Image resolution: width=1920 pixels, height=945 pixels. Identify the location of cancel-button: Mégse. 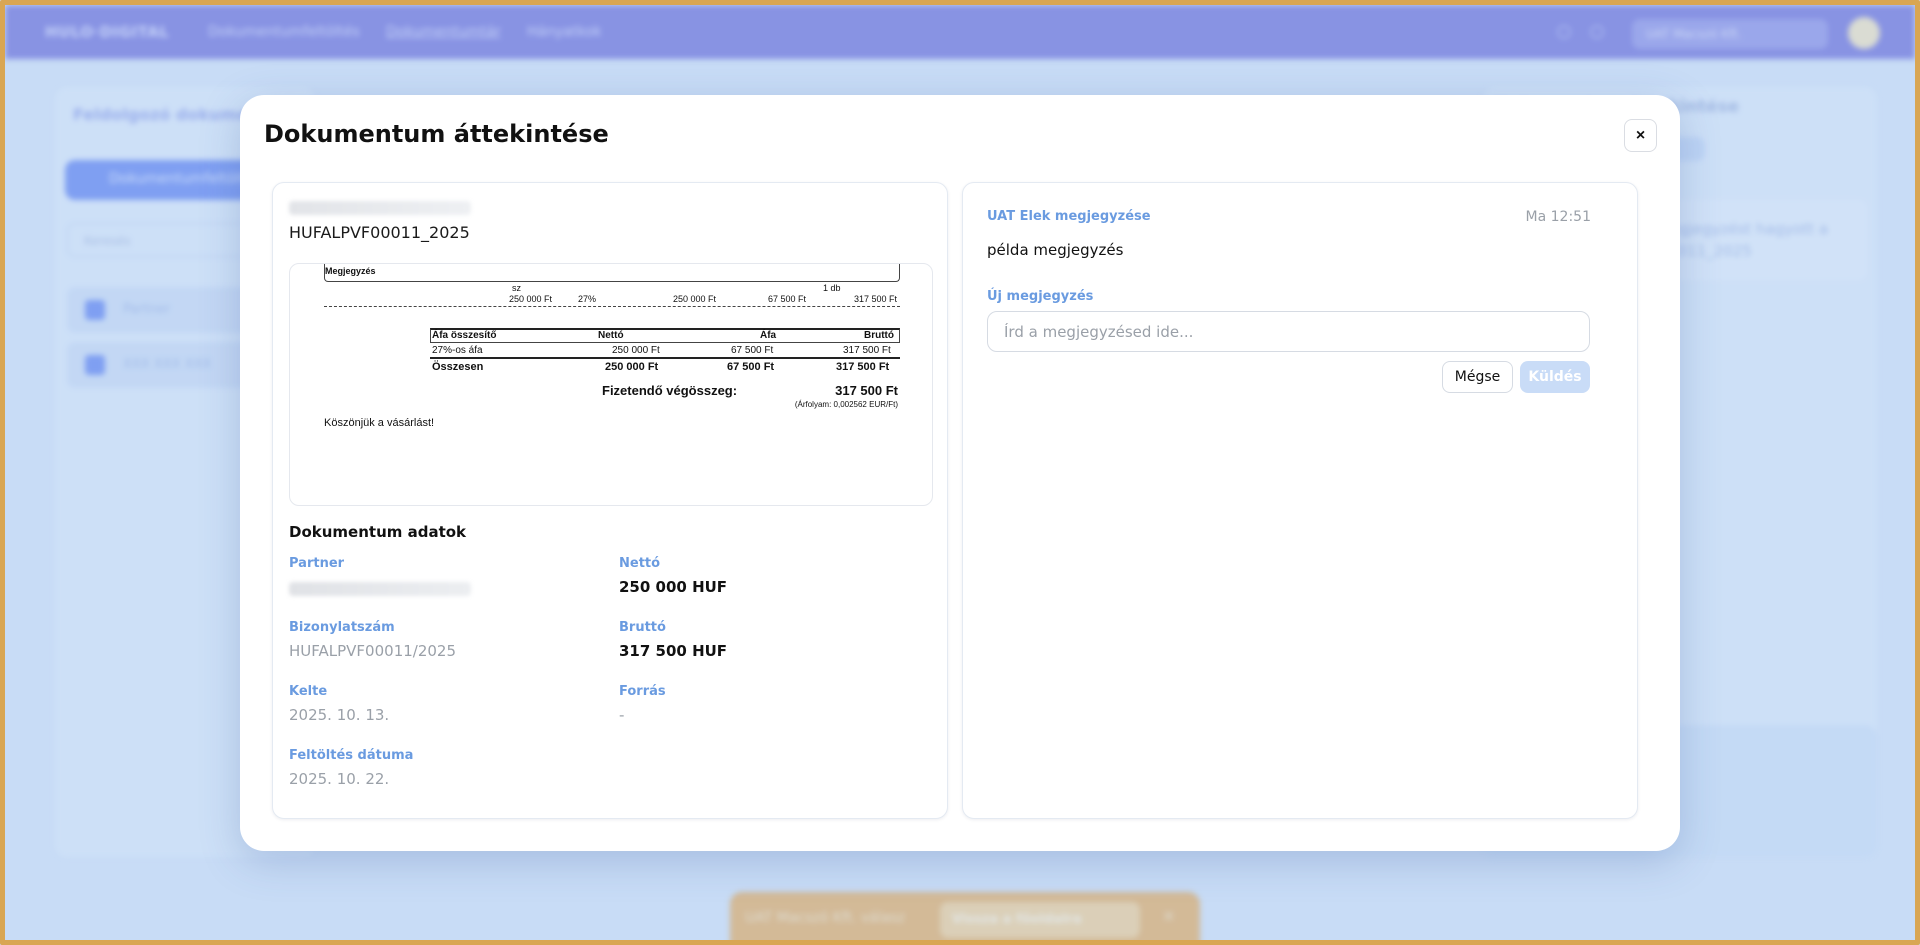
(1477, 377).